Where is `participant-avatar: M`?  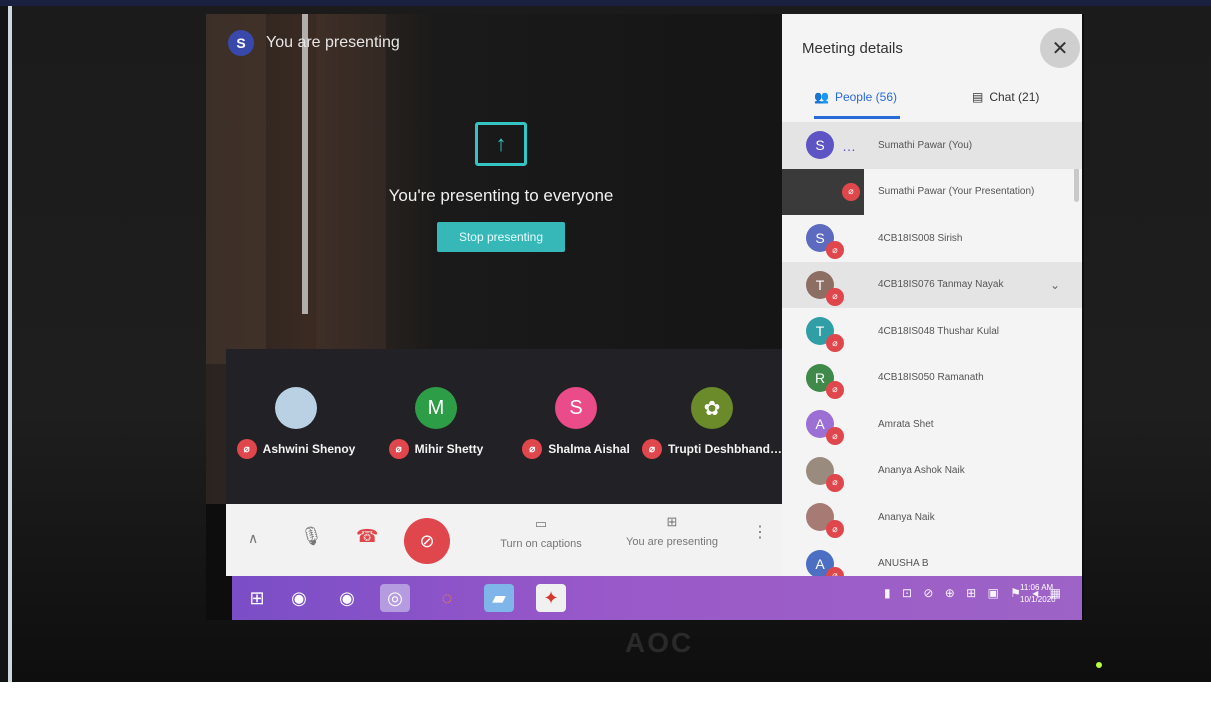
participant-avatar: M is located at coordinates (436, 408).